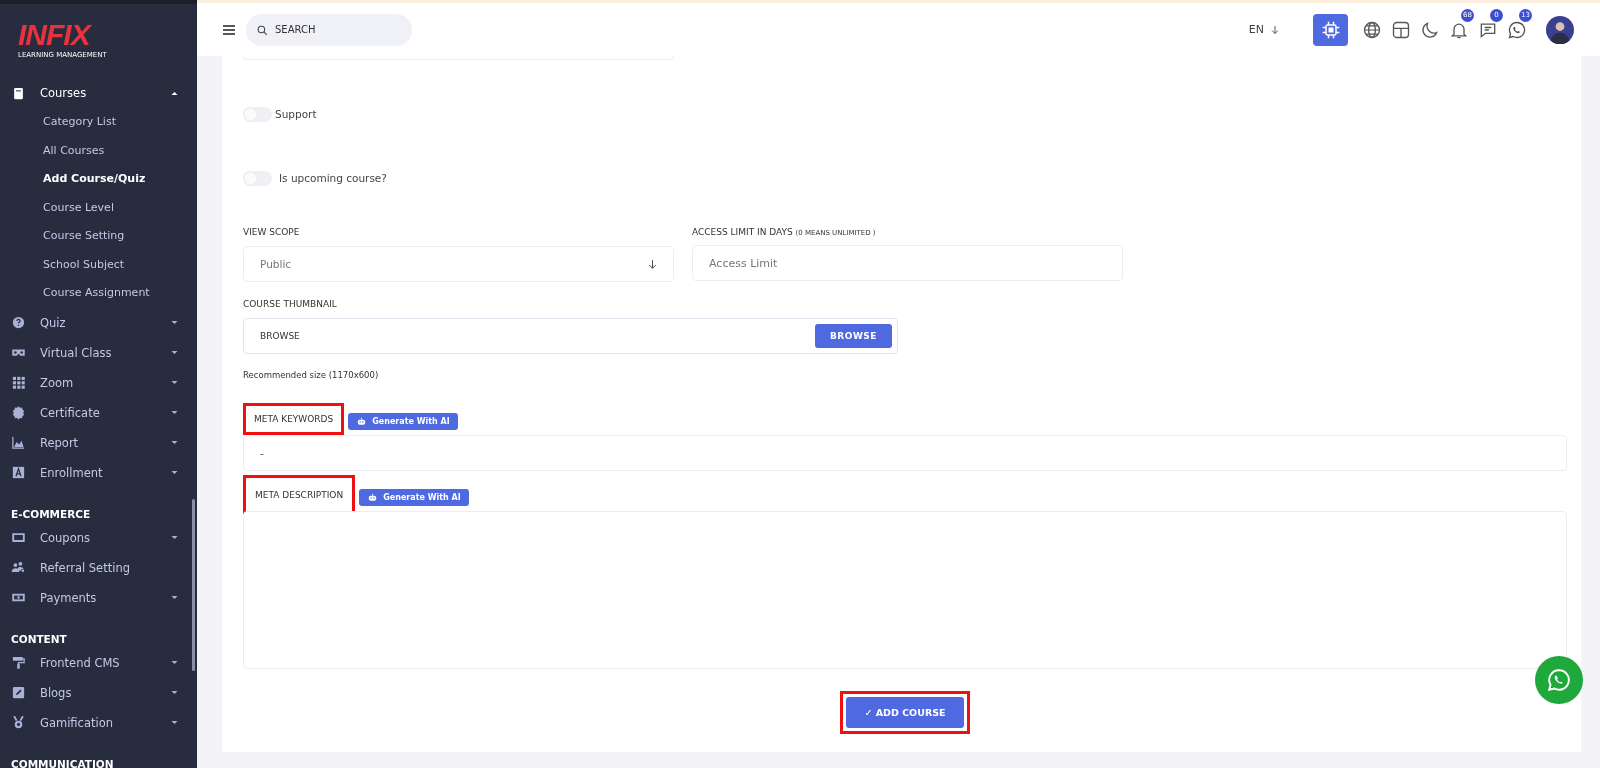  I want to click on sidebar-item: Blogs, so click(98, 692).